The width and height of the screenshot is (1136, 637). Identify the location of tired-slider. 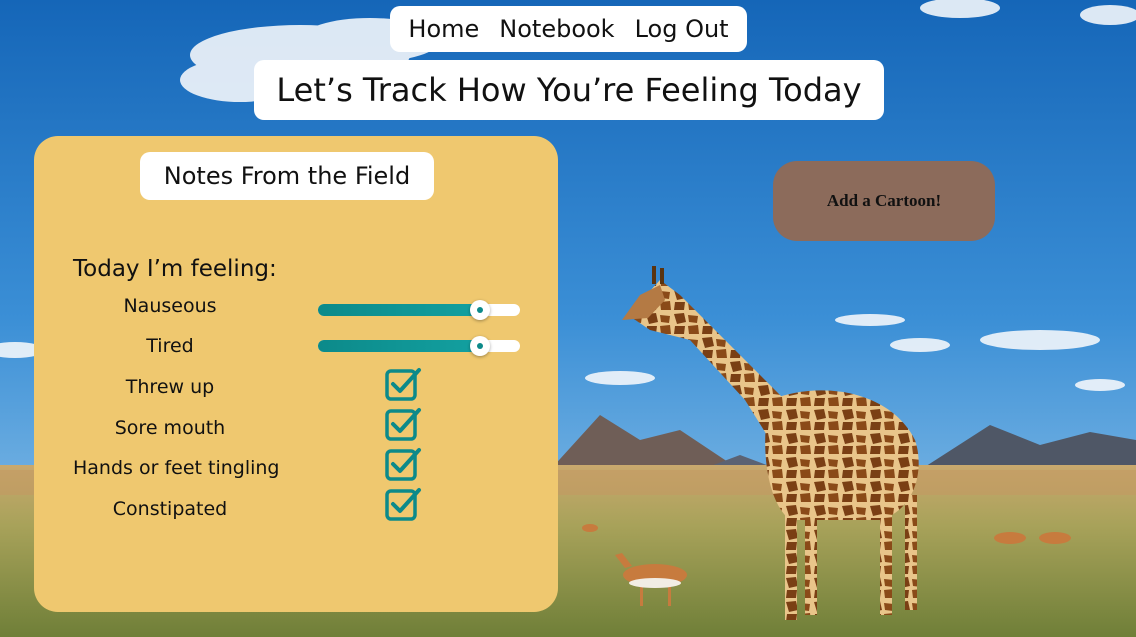
(419, 346).